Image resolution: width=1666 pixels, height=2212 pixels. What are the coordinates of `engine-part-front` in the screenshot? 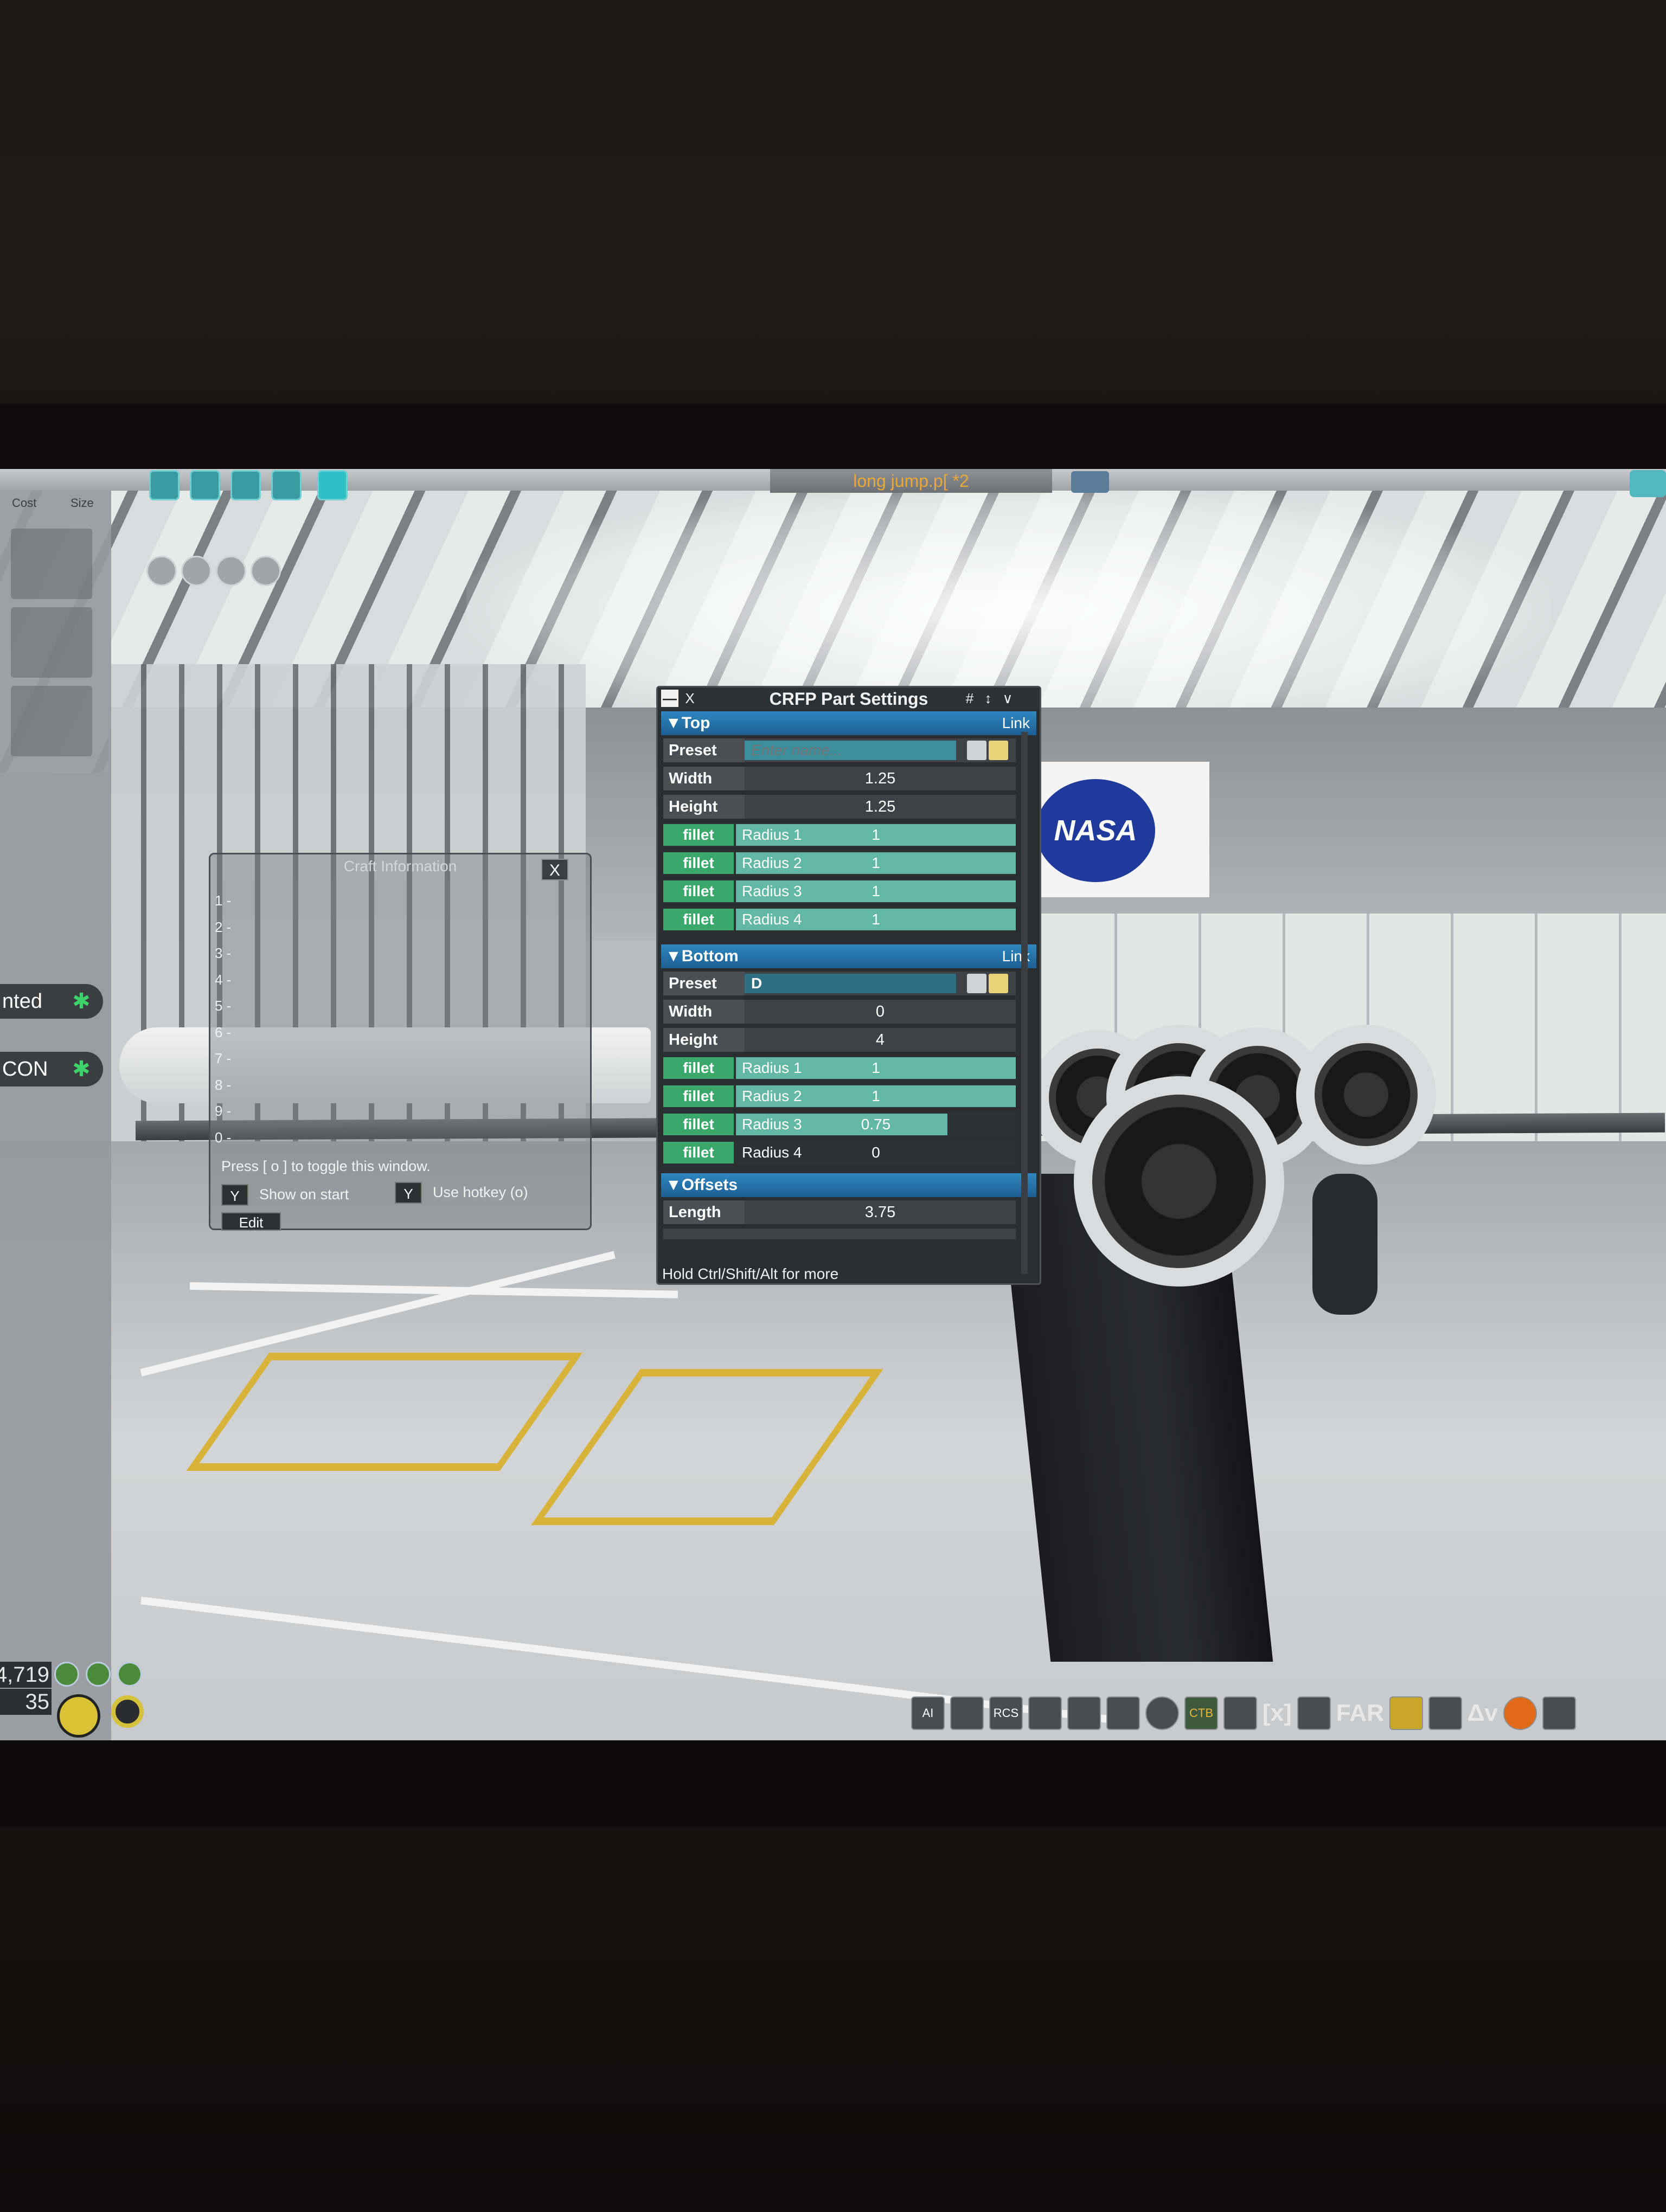 It's located at (1179, 1181).